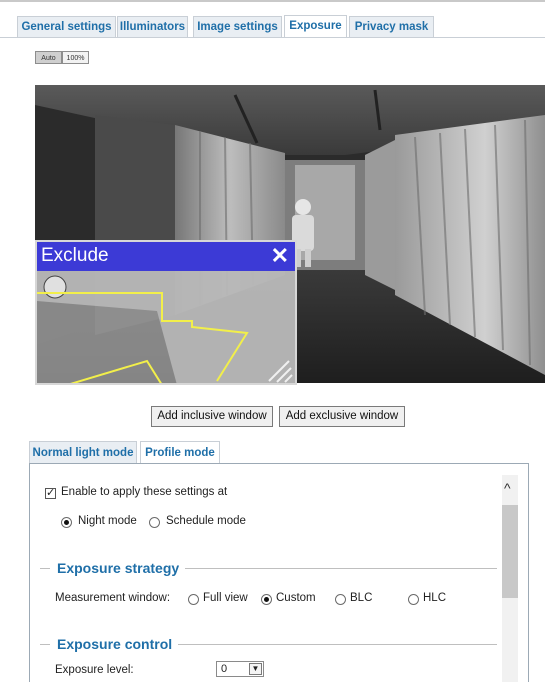 The image size is (545, 682). I want to click on zoom-auto-label: Auto, so click(48, 58).